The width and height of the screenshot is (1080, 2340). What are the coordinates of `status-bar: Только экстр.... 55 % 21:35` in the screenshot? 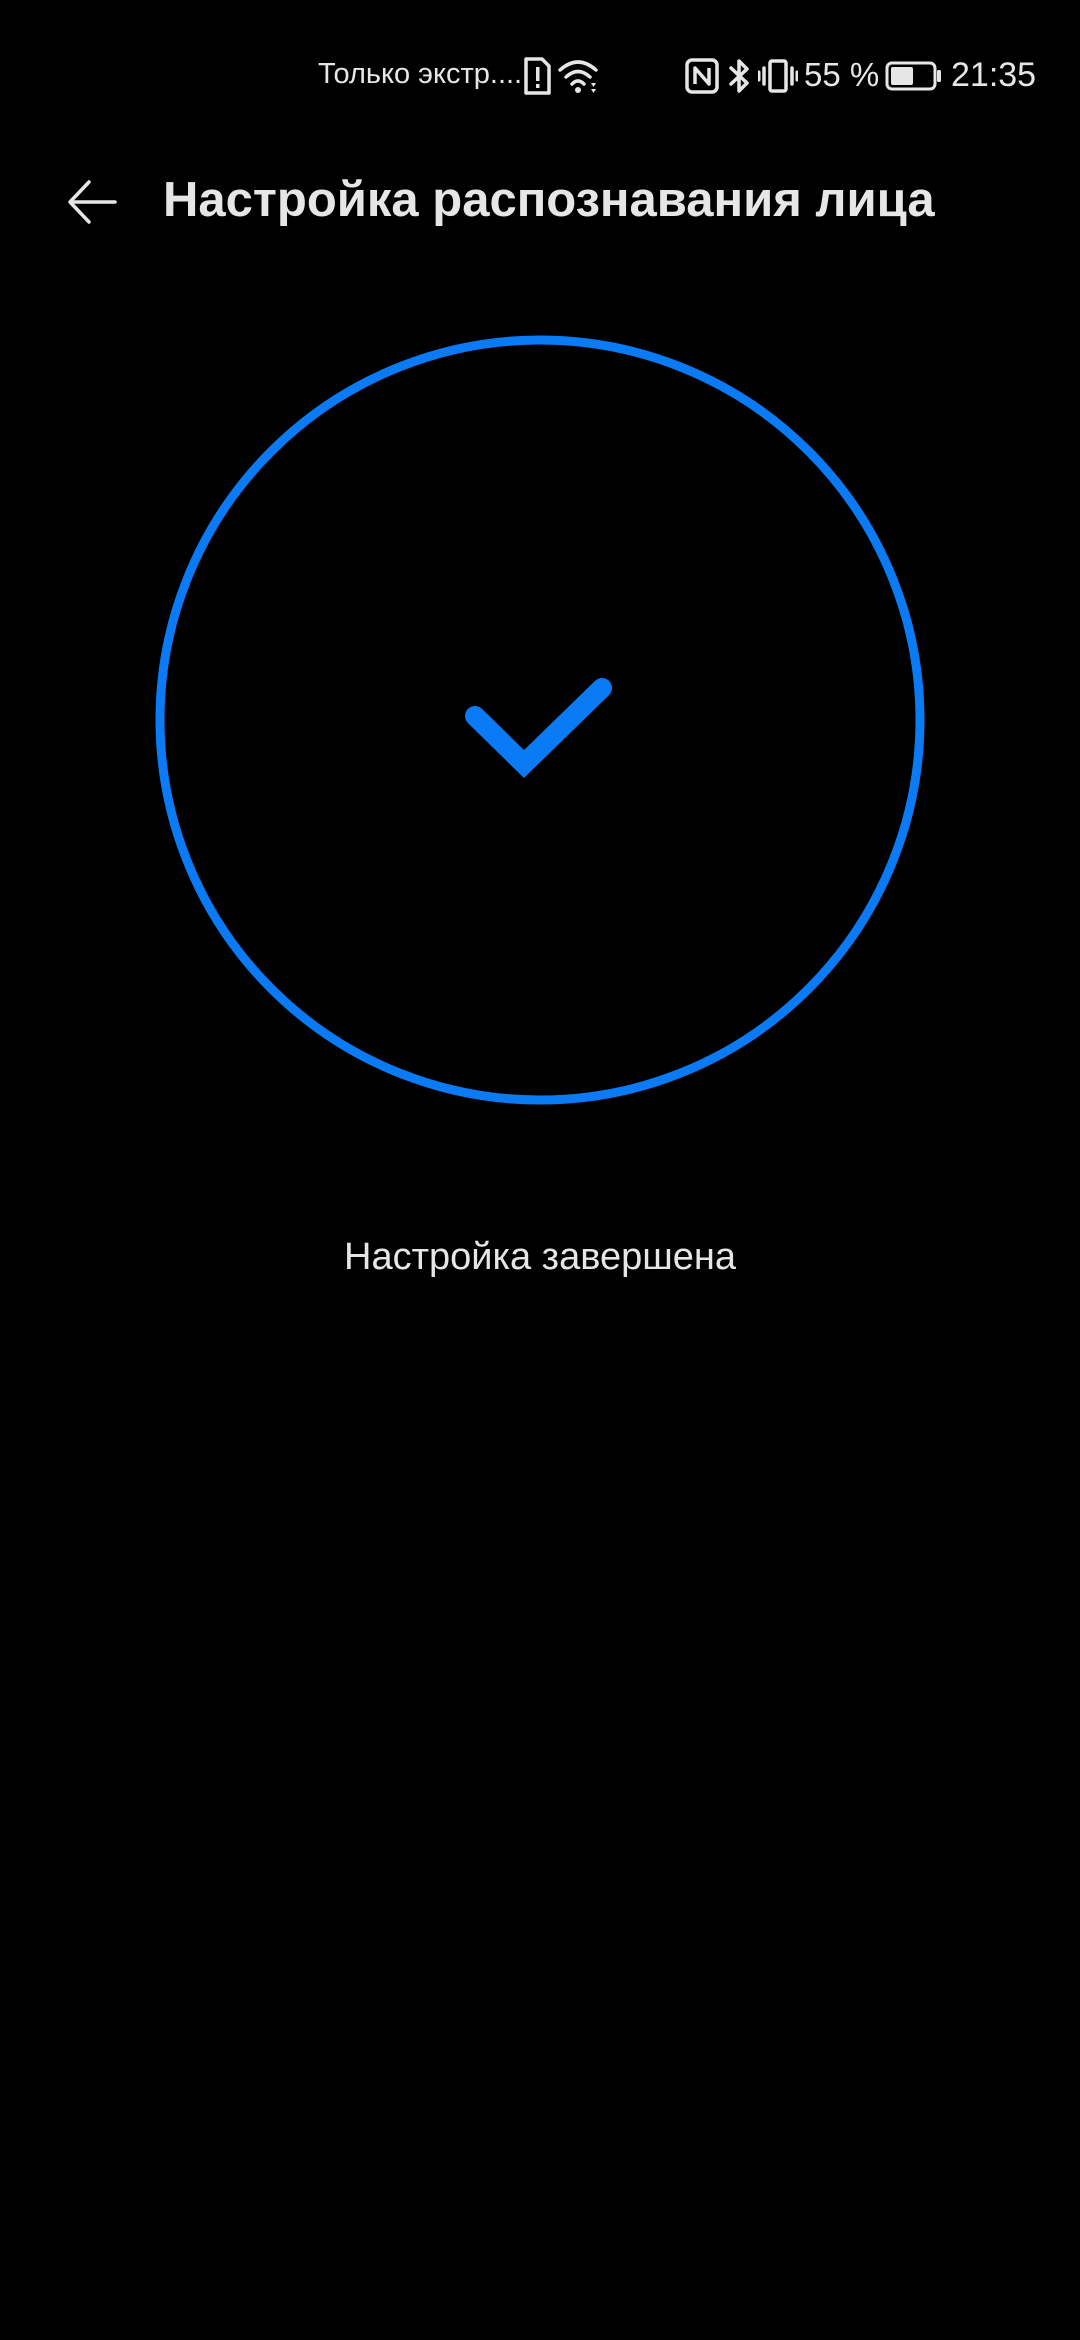 It's located at (540, 80).